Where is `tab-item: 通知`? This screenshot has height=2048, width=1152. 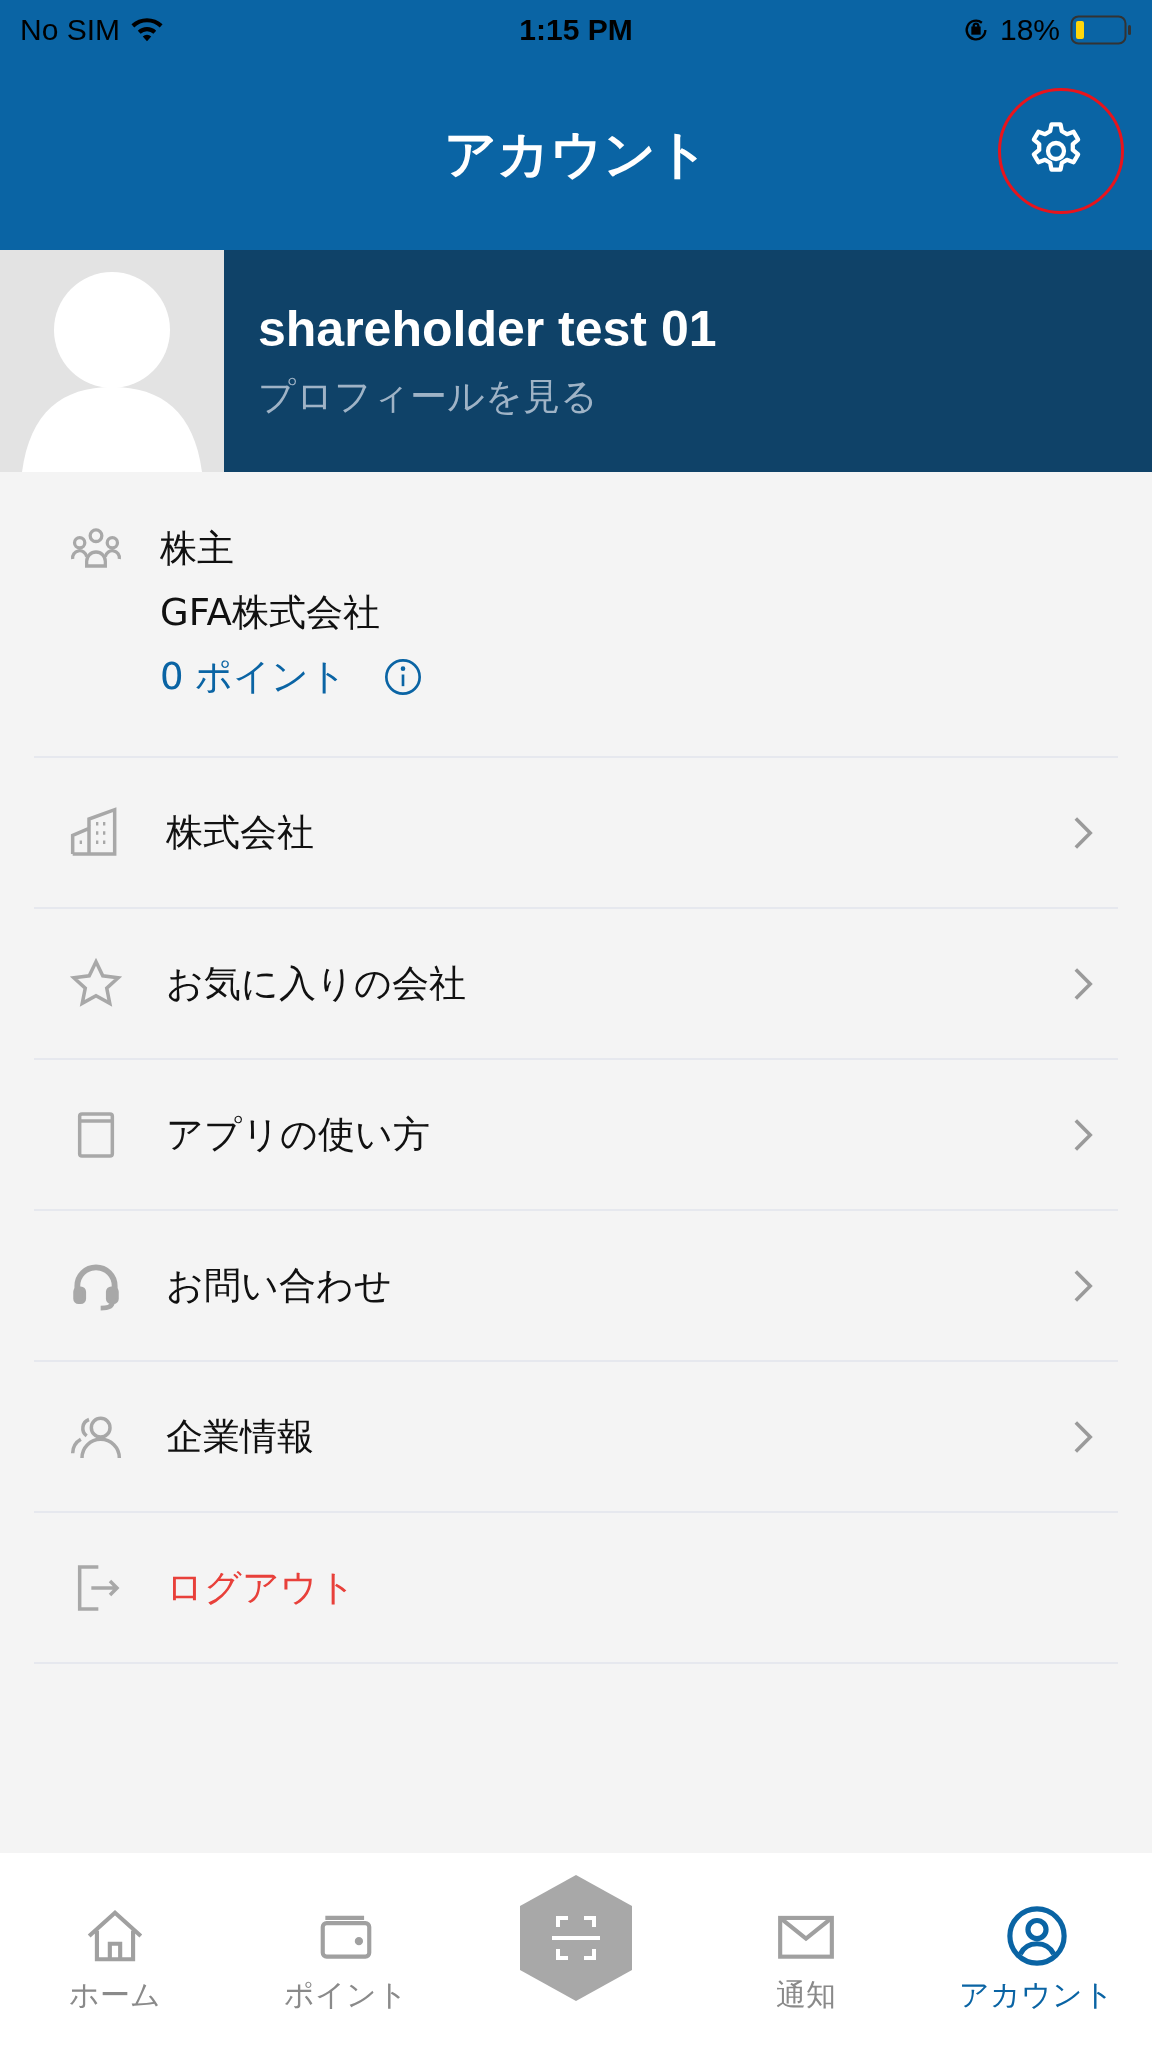
tab-item: 通知 is located at coordinates (806, 1945).